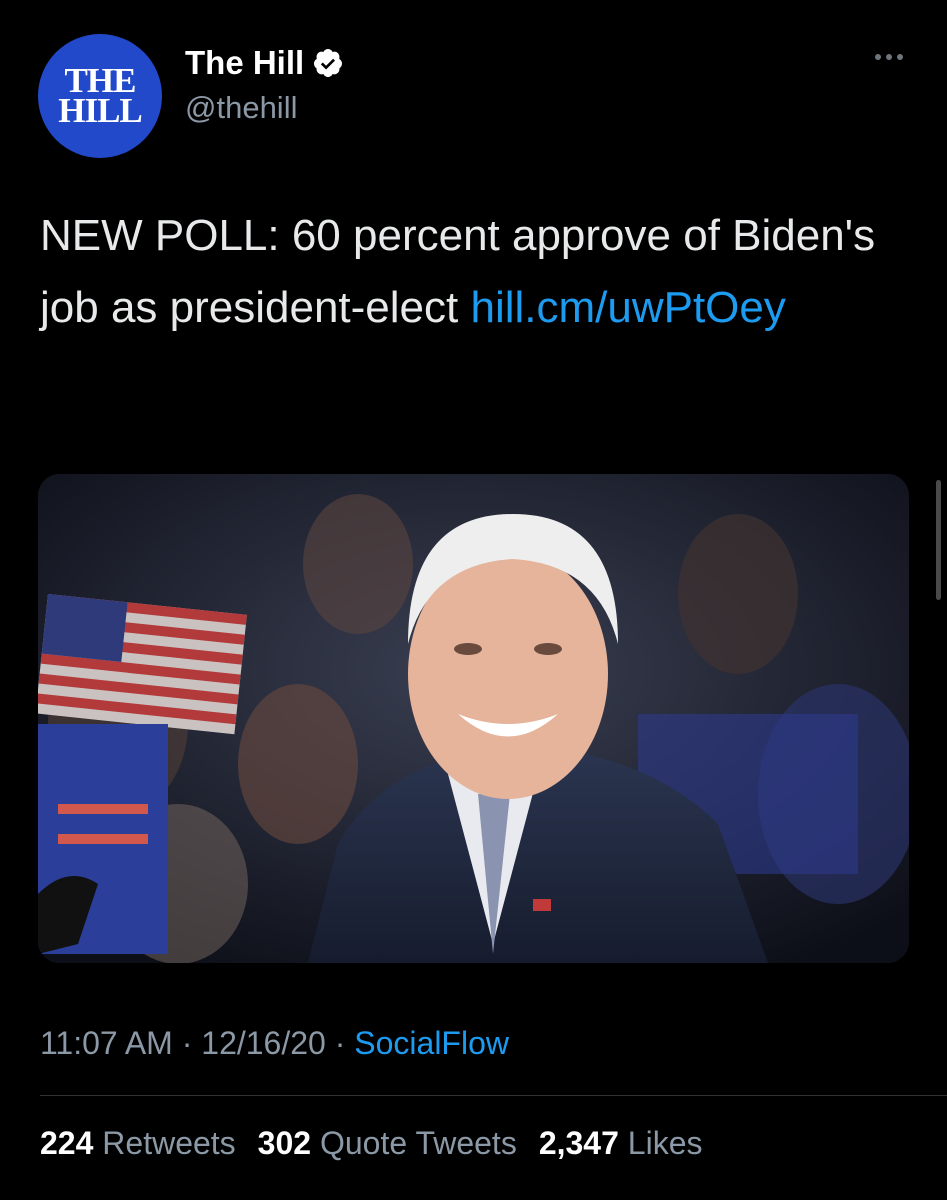  Describe the element at coordinates (418, 1143) in the screenshot. I see `quotes-label: Quote Tweets` at that location.